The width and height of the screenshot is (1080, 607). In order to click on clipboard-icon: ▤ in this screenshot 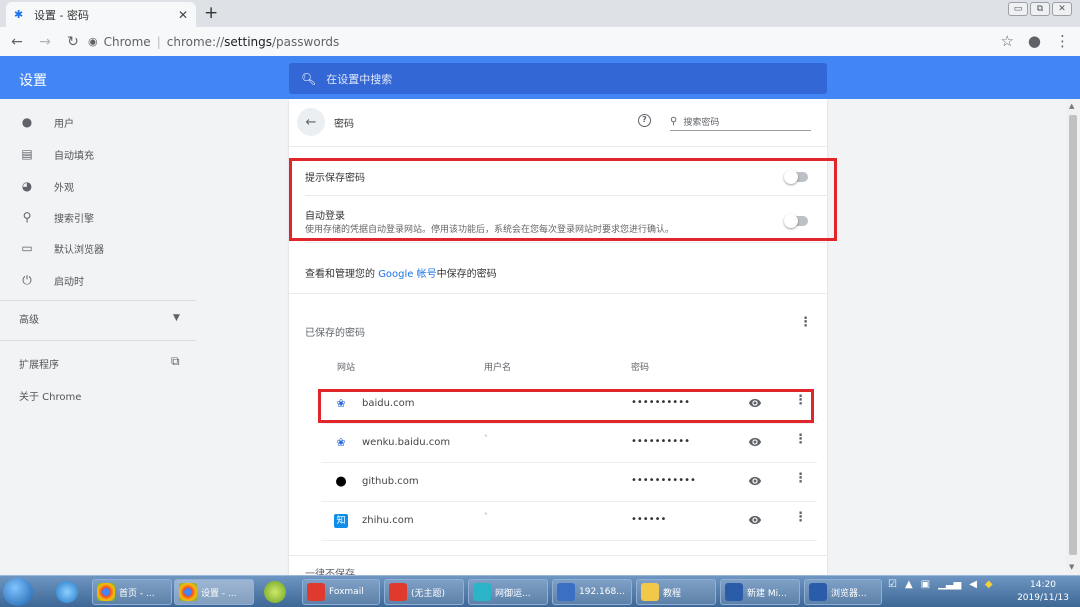, I will do `click(27, 154)`.